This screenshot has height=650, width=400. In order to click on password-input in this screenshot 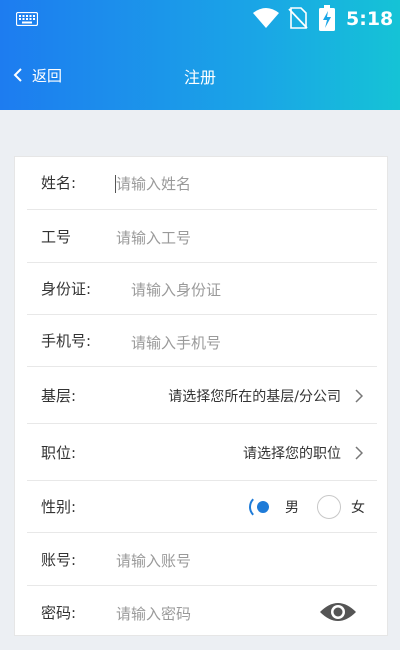, I will do `click(206, 614)`.